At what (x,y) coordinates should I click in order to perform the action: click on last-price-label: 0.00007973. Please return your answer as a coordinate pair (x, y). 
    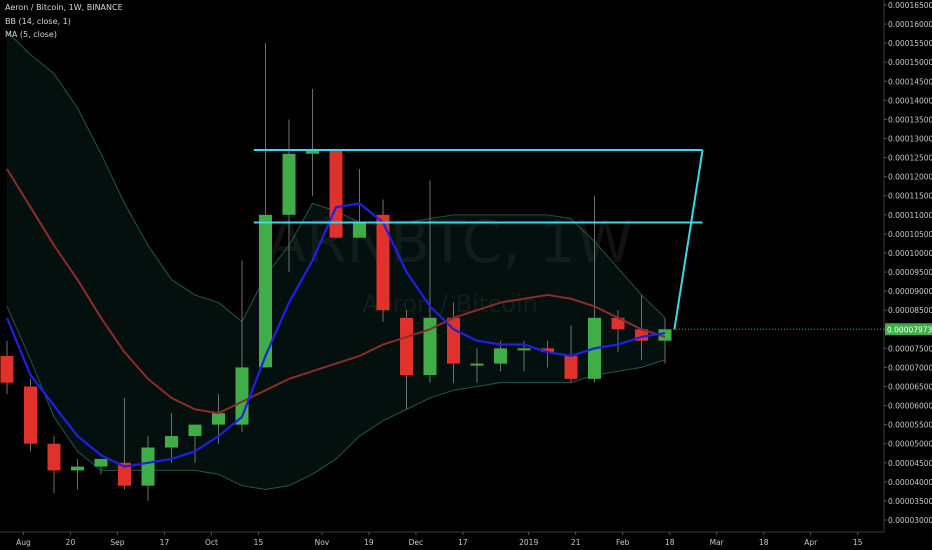
    Looking at the image, I should click on (909, 329).